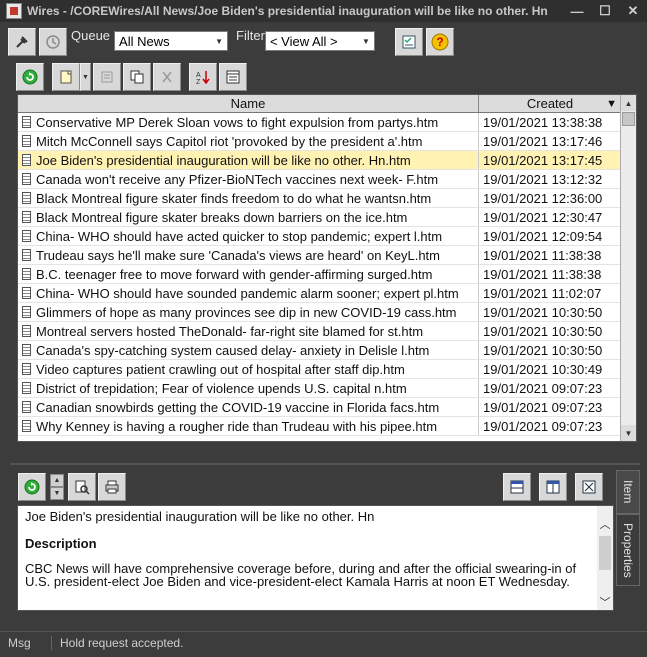 This screenshot has width=647, height=657. I want to click on column-header-created-label: Created, so click(550, 103).